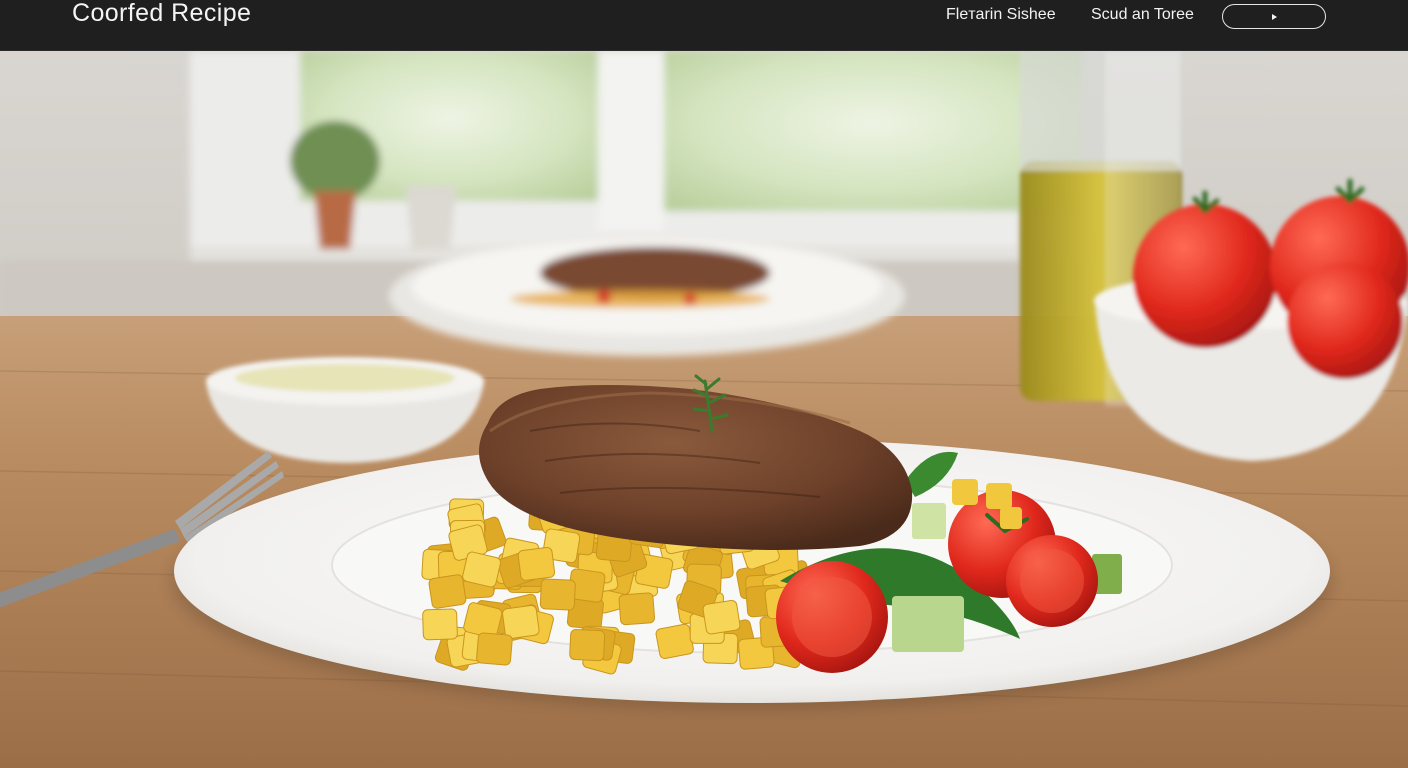 The image size is (1408, 768). Describe the element at coordinates (1001, 15) in the screenshot. I see `nav-link-1: Fleтarin Sishee` at that location.